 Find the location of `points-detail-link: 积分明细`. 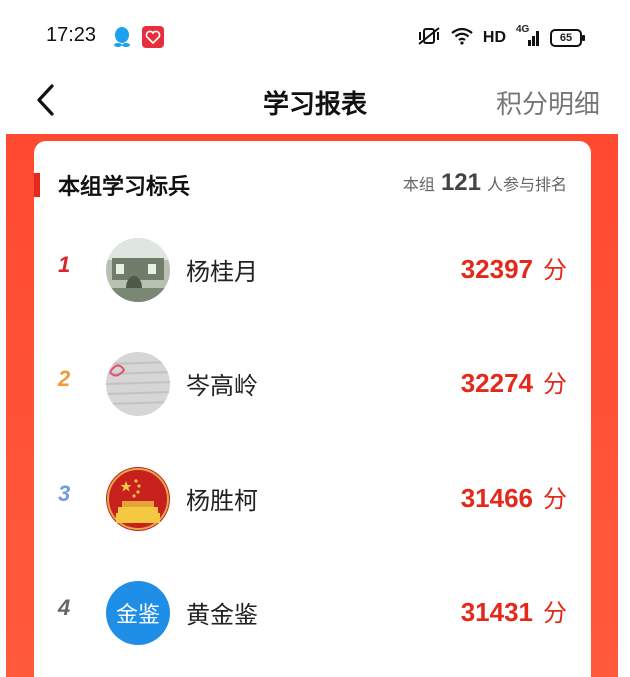

points-detail-link: 积分明细 is located at coordinates (548, 102).